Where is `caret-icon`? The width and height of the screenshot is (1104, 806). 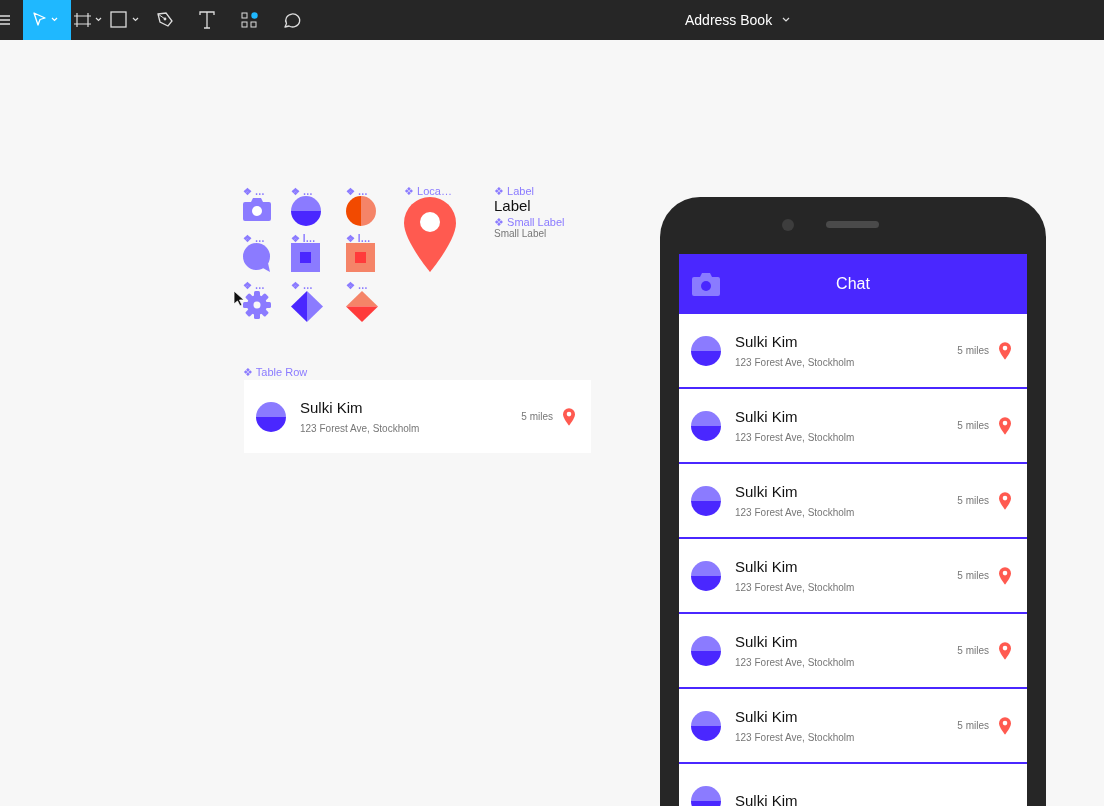 caret-icon is located at coordinates (786, 20).